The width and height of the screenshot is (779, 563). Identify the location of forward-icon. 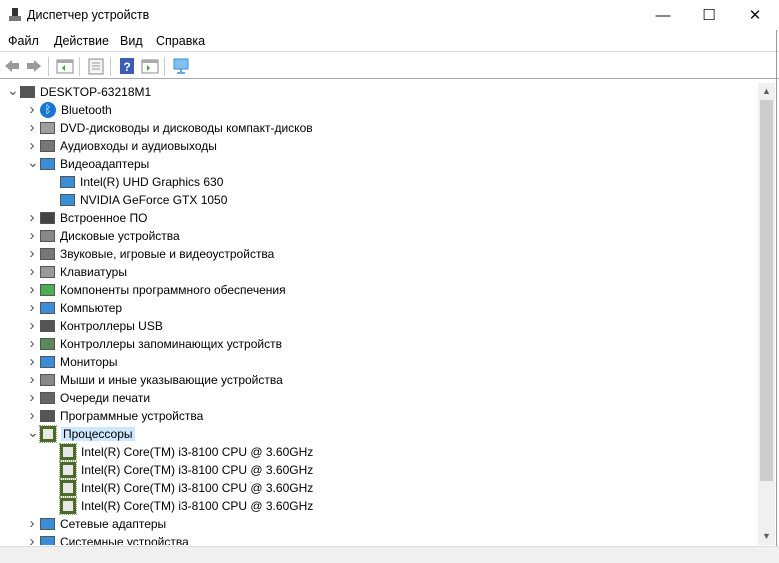
(34, 66).